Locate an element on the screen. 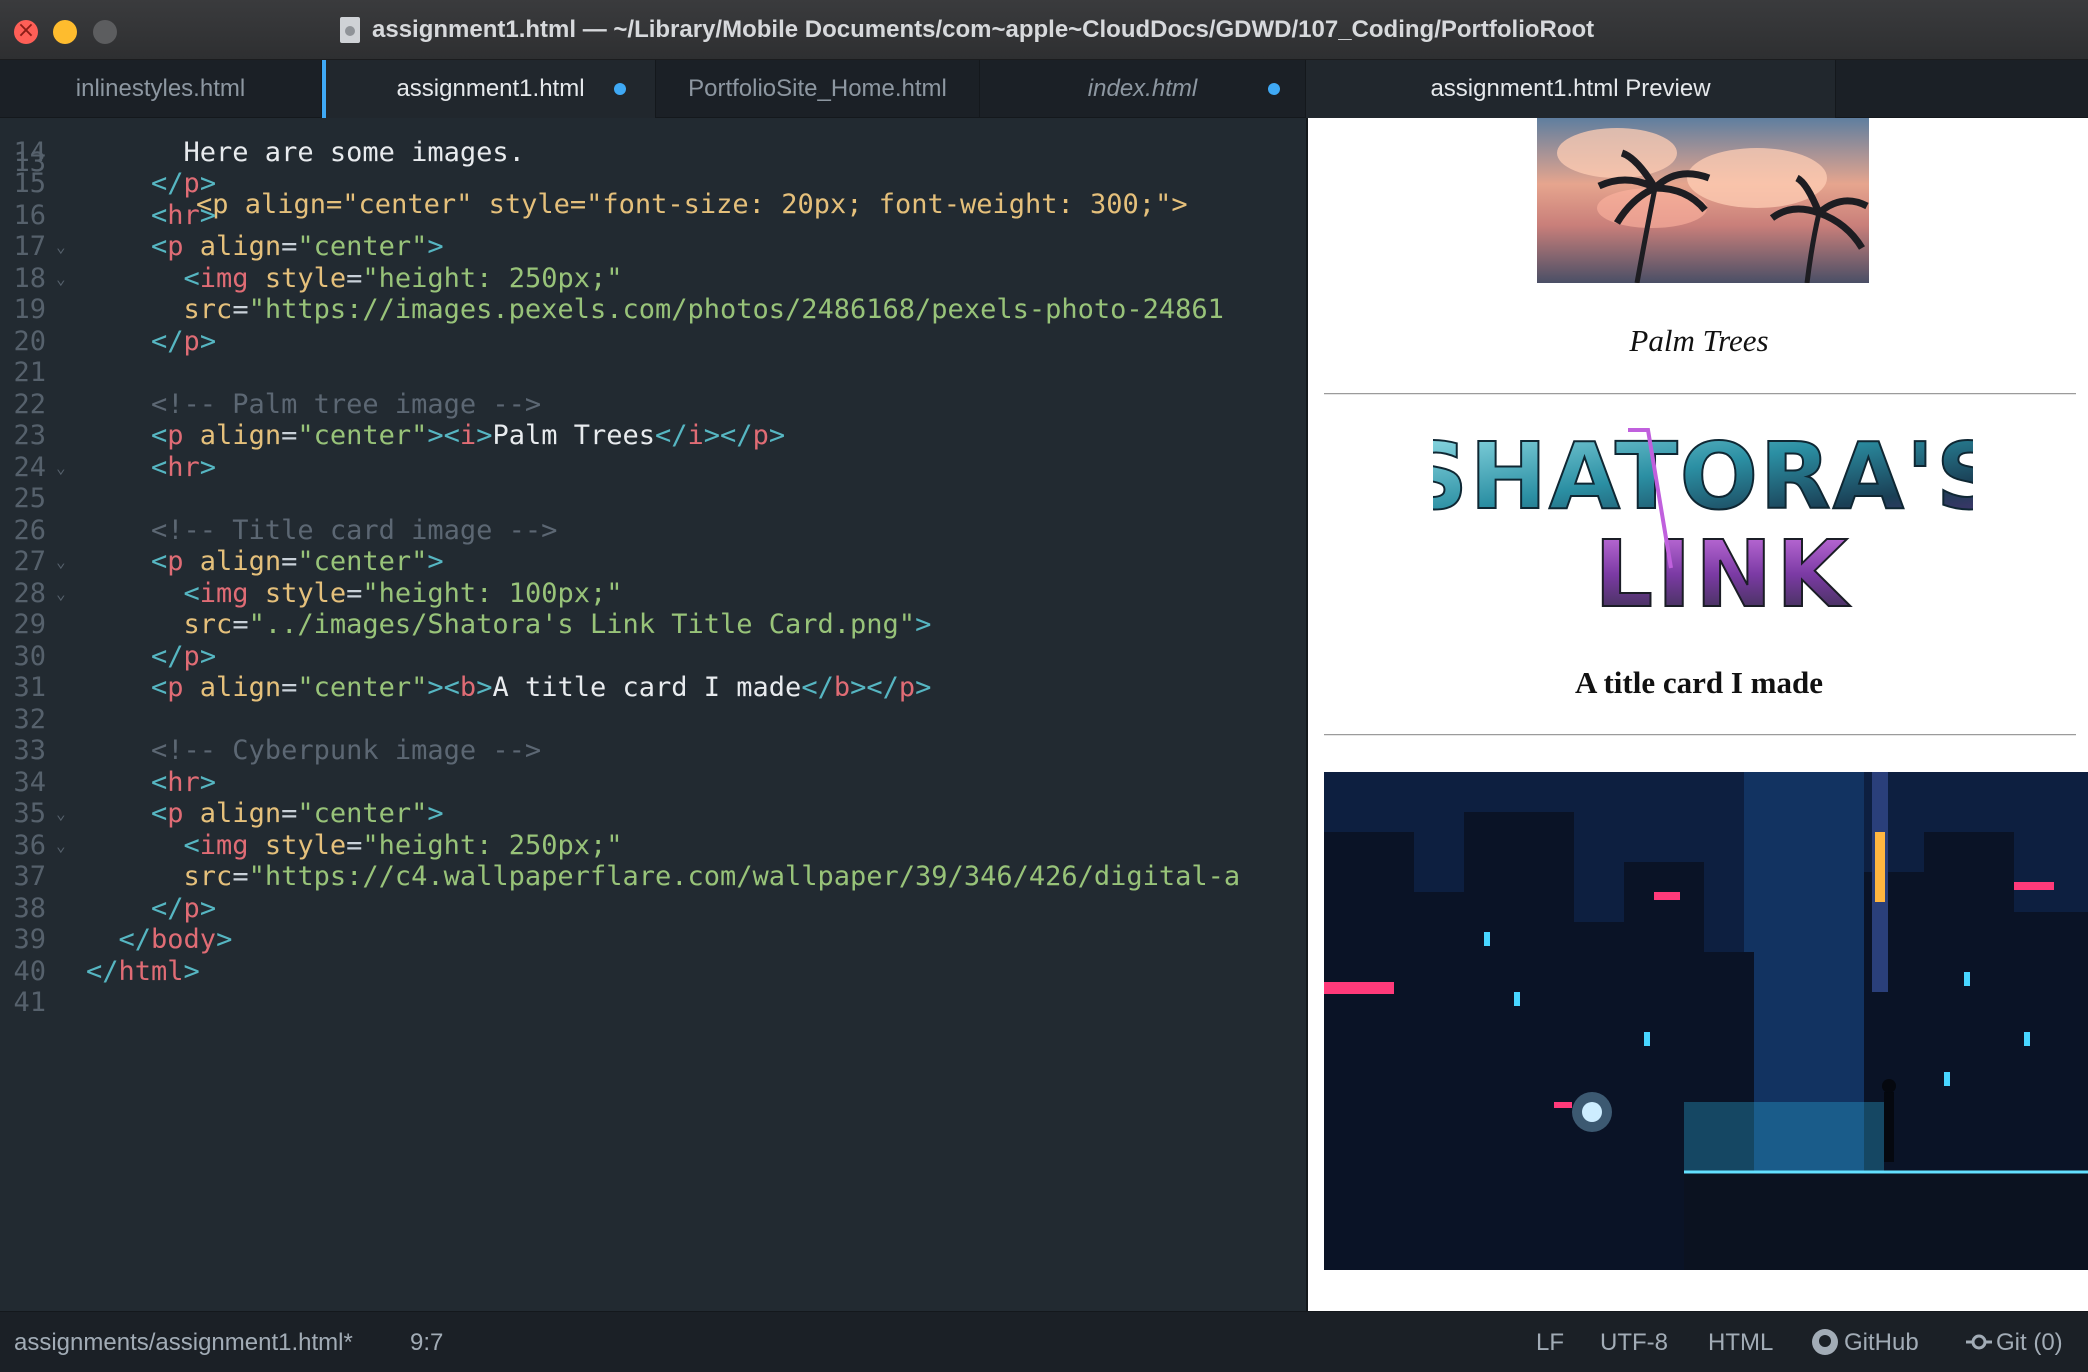  code-line: 41 is located at coordinates (653, 1003).